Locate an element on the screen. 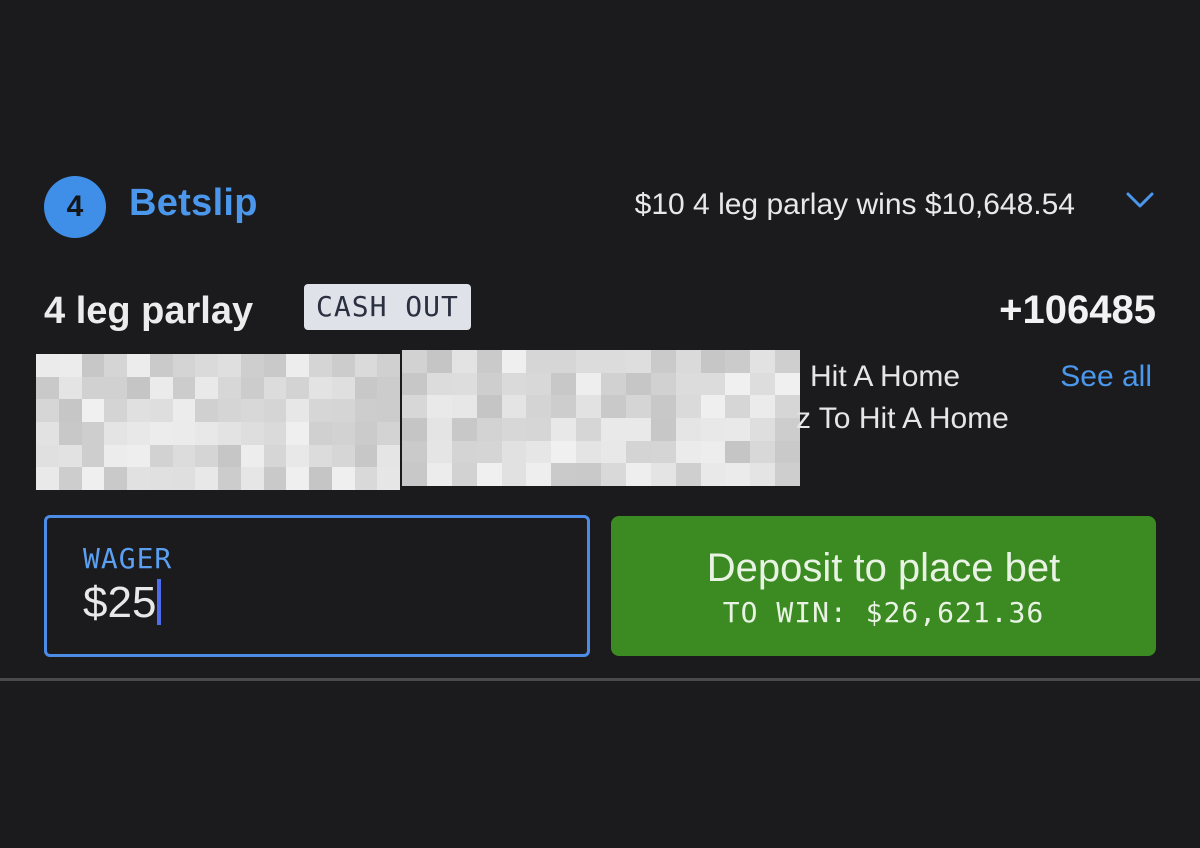  redacted-image is located at coordinates (218, 422).